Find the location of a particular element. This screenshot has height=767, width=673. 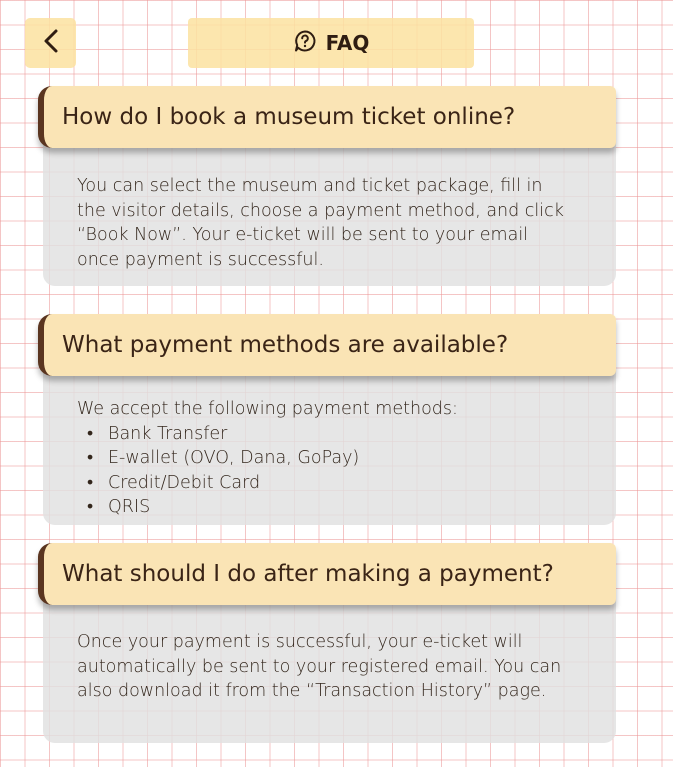

faq-question-1: How do I book a museum ticket online? is located at coordinates (327, 117).